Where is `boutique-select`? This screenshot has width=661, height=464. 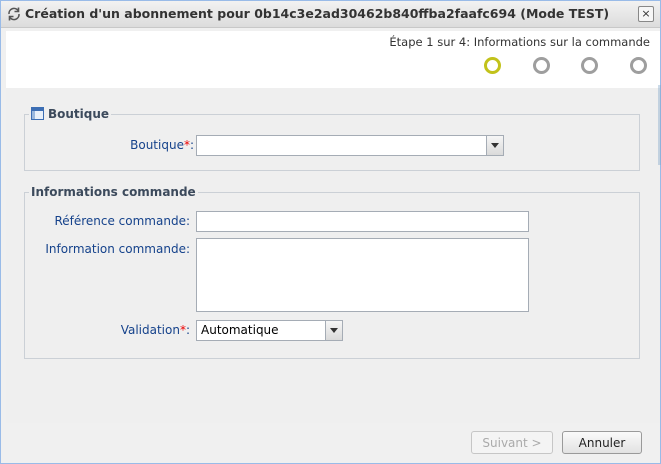 boutique-select is located at coordinates (350, 145).